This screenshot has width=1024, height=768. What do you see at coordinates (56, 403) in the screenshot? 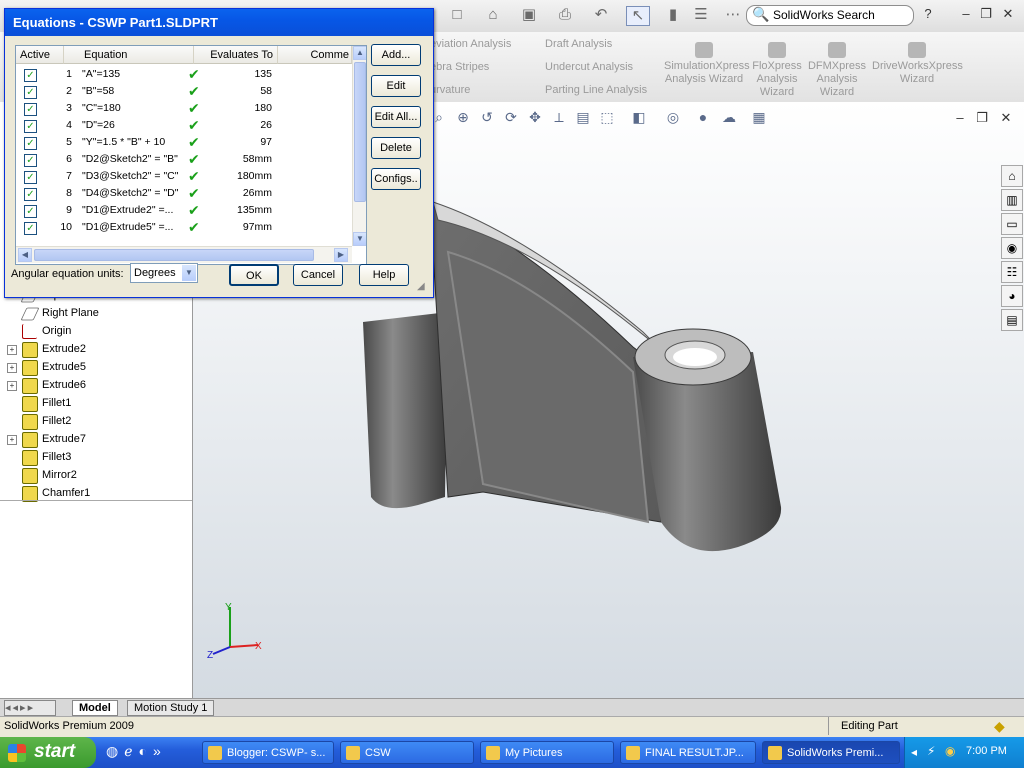
I see `tree-item: Fillet1` at bounding box center [56, 403].